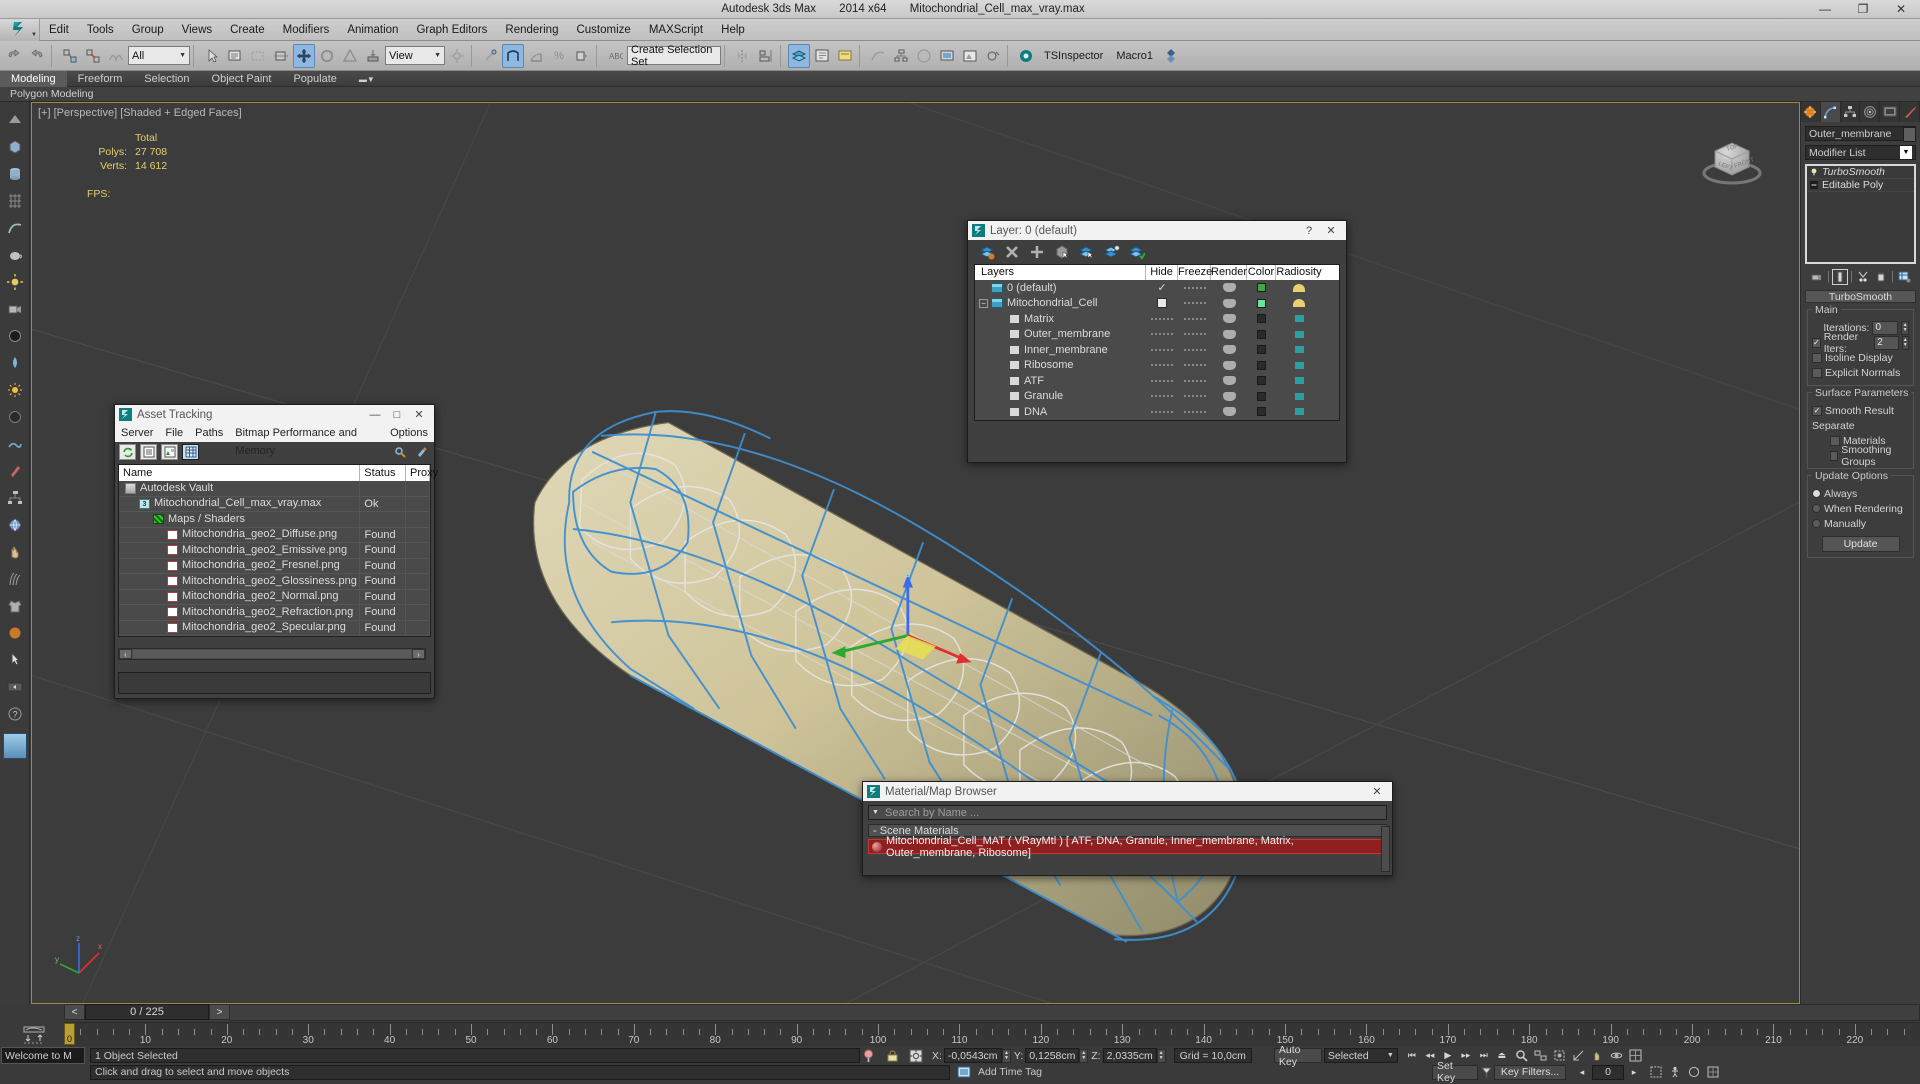  Describe the element at coordinates (239, 473) in the screenshot. I see `column-header-name: Name` at that location.